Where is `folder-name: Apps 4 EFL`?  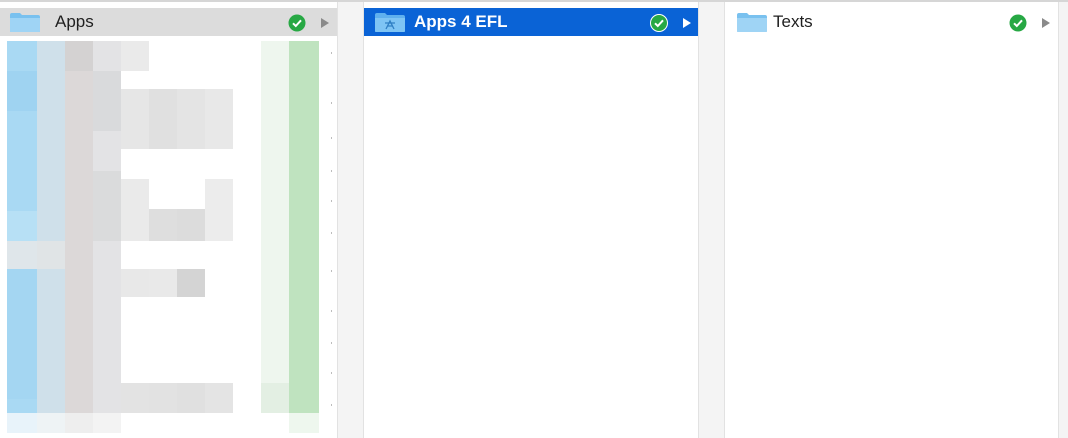
folder-name: Apps 4 EFL is located at coordinates (461, 21).